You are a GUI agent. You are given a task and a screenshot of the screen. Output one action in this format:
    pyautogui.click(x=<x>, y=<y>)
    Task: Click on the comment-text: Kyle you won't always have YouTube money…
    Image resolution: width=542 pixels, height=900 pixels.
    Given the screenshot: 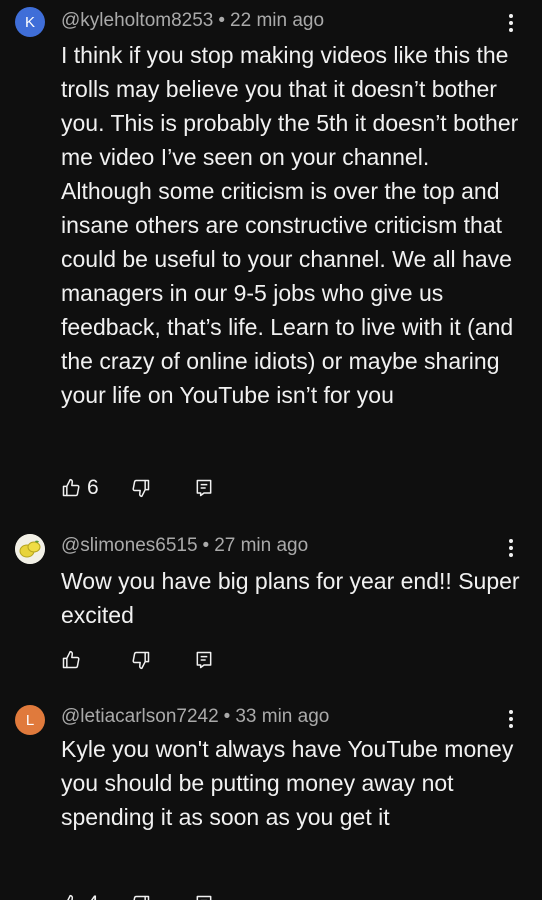 What is the action you would take?
    pyautogui.click(x=287, y=783)
    